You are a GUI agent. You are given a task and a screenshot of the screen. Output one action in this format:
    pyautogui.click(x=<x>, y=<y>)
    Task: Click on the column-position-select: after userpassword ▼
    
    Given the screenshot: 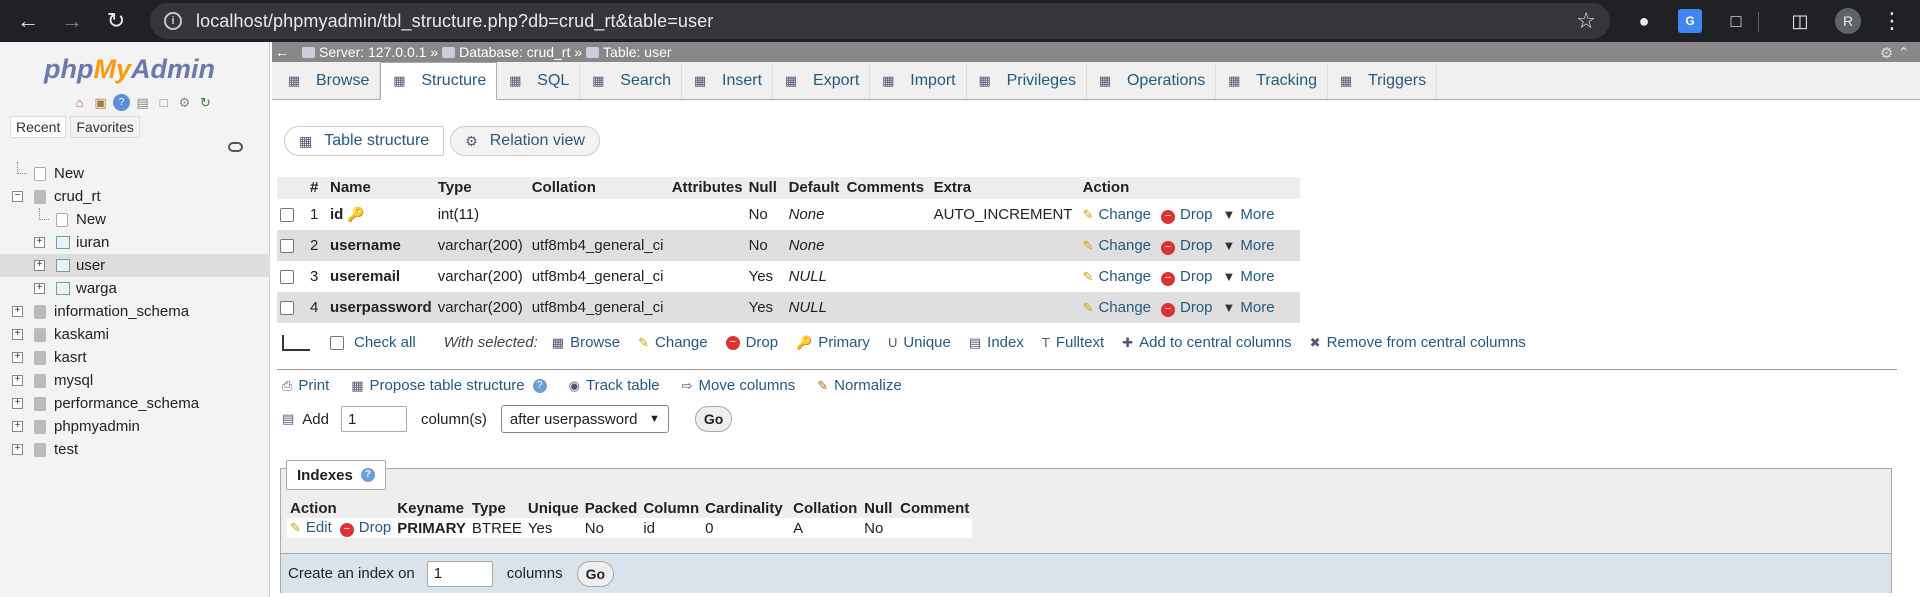 What is the action you would take?
    pyautogui.click(x=584, y=419)
    